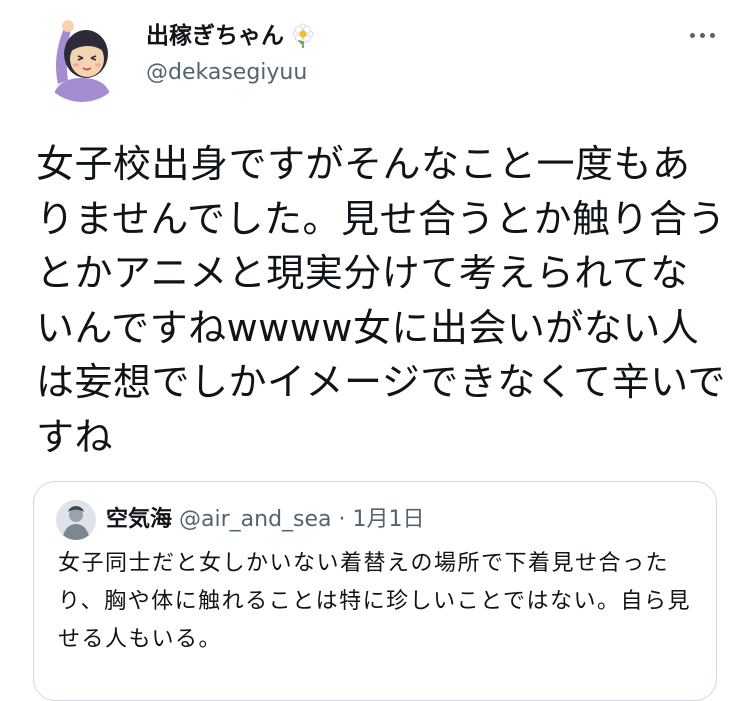  What do you see at coordinates (226, 73) in the screenshot?
I see `author-username: @dekasegiyuu` at bounding box center [226, 73].